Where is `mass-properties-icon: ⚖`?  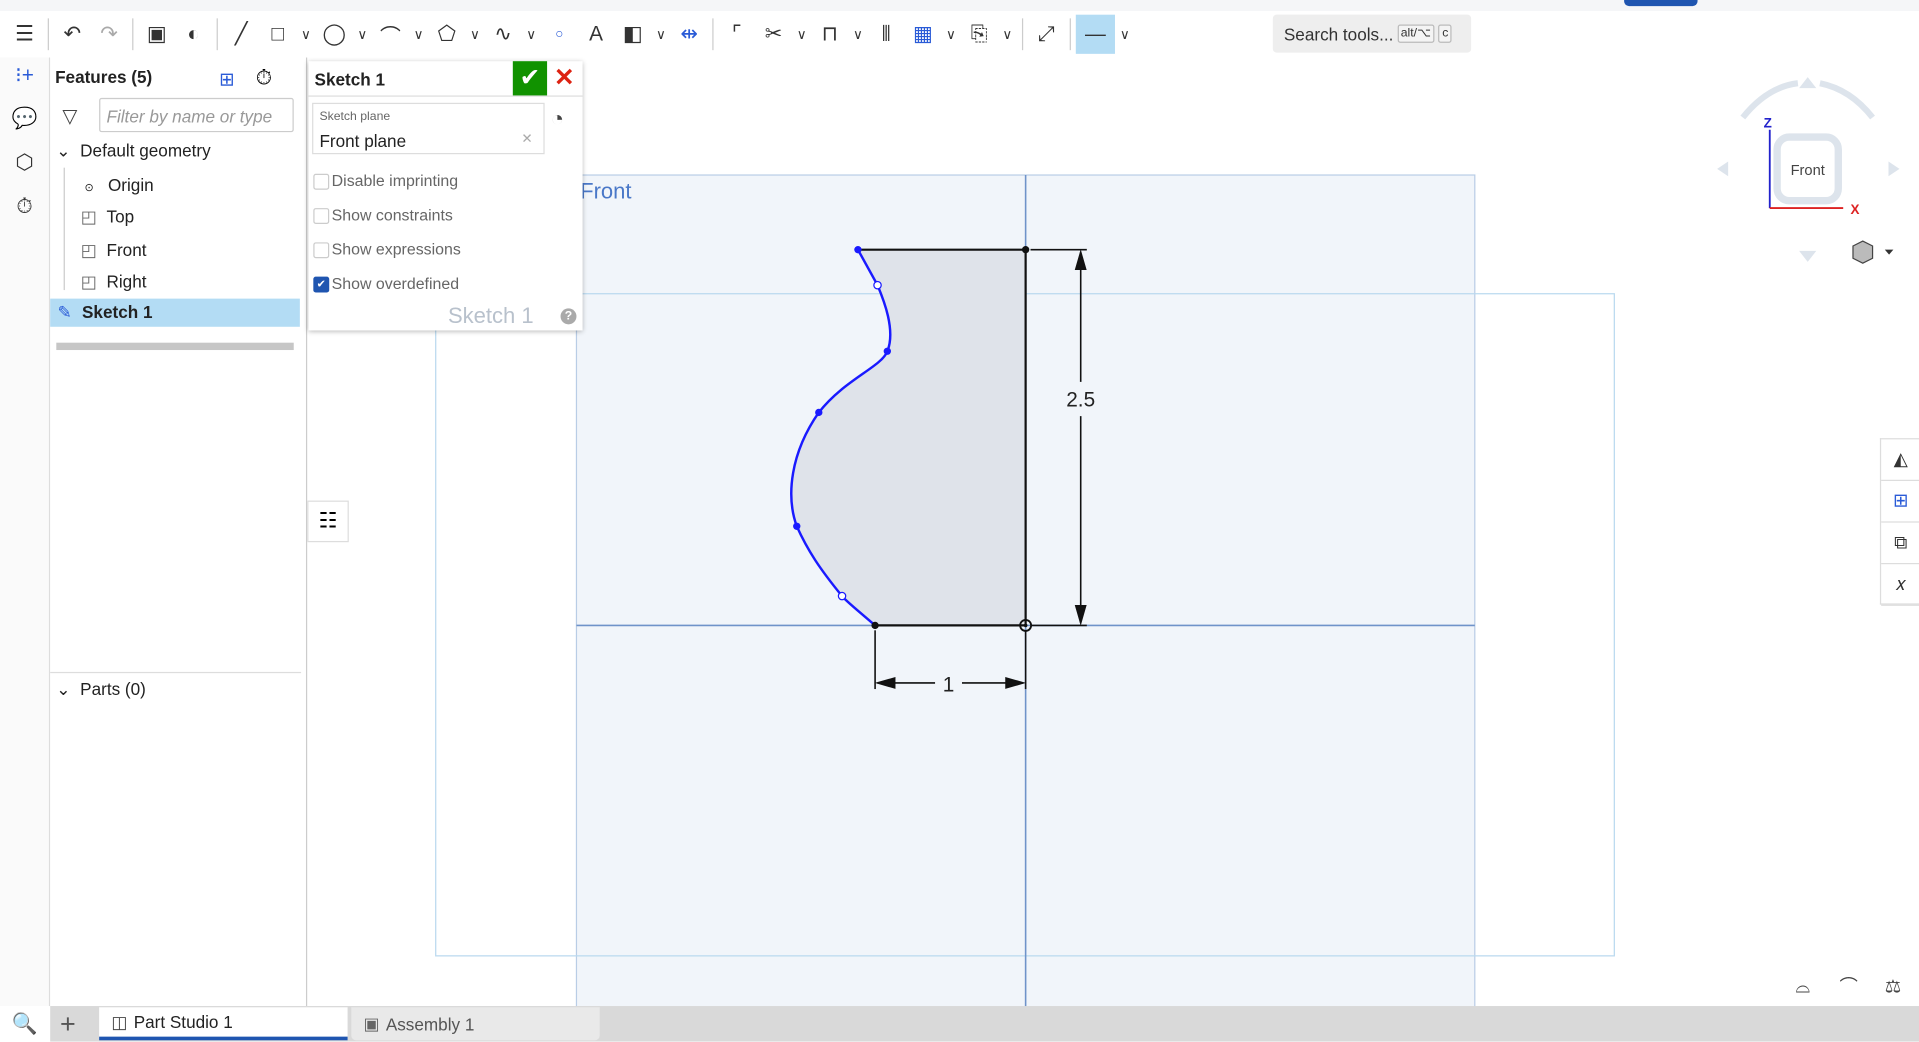
mass-properties-icon: ⚖ is located at coordinates (1893, 987).